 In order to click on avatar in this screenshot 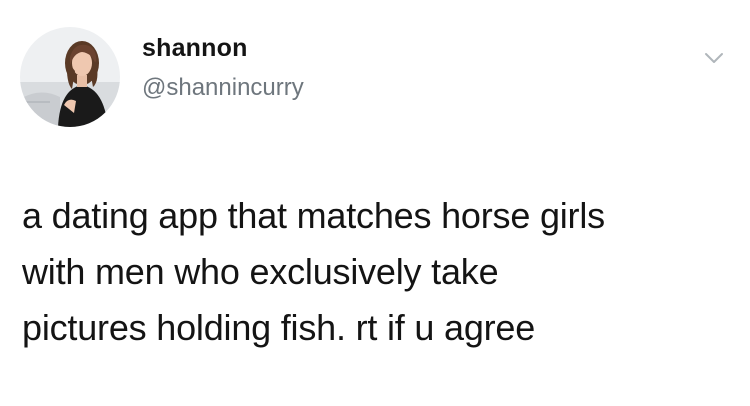, I will do `click(70, 77)`.